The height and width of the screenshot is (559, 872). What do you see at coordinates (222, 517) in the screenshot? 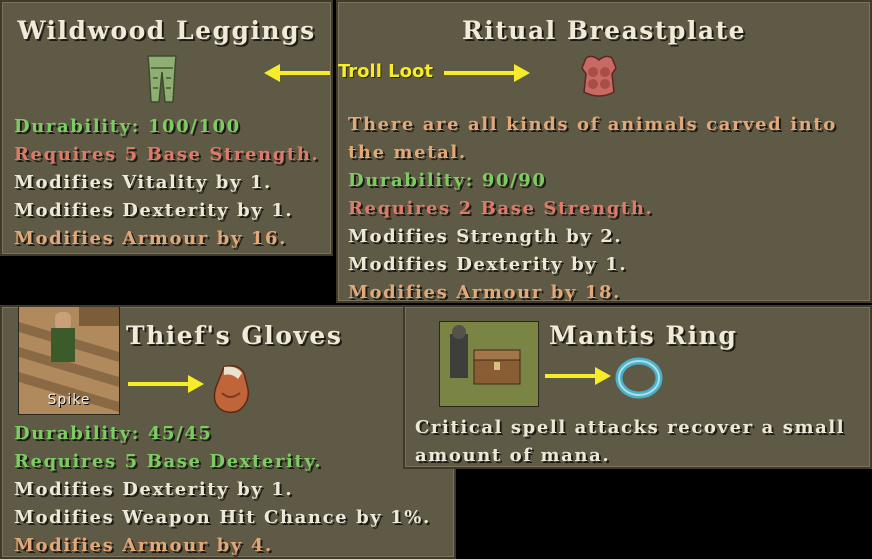
I see `stat-modifier: Modifies Weapon Hit Chance by 1%.` at bounding box center [222, 517].